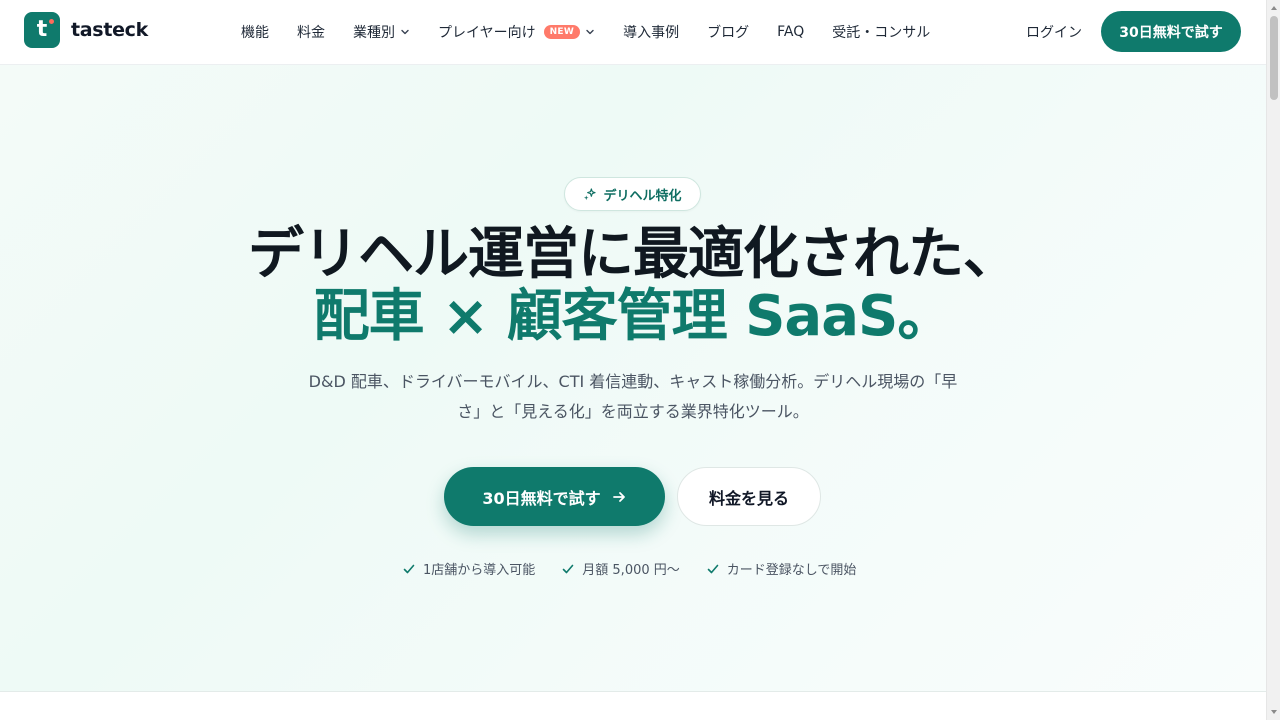  Describe the element at coordinates (541, 498) in the screenshot. I see `hero-trial-label: 30日無料で試す` at that location.